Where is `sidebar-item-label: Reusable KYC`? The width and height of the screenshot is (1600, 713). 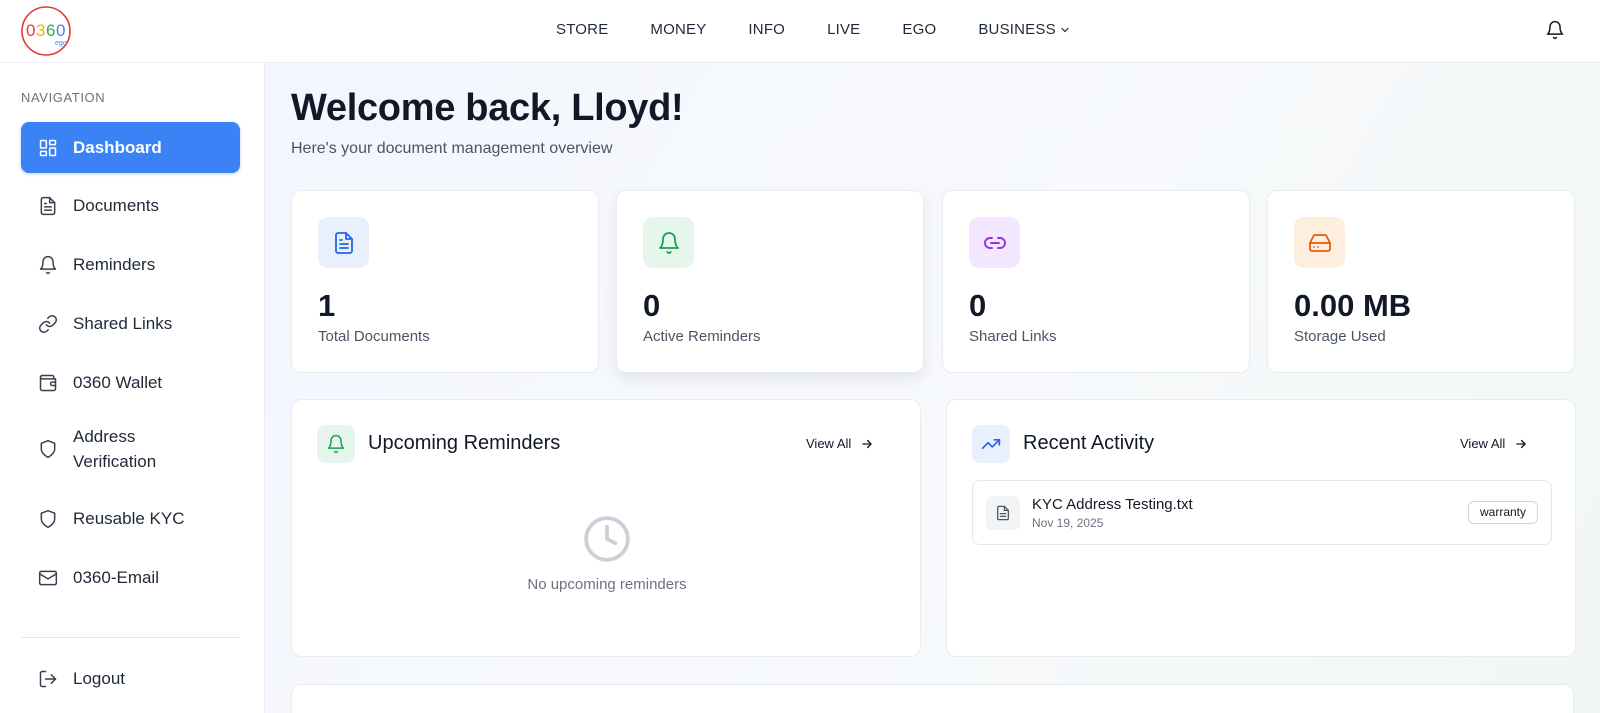
sidebar-item-label: Reusable KYC is located at coordinates (129, 518).